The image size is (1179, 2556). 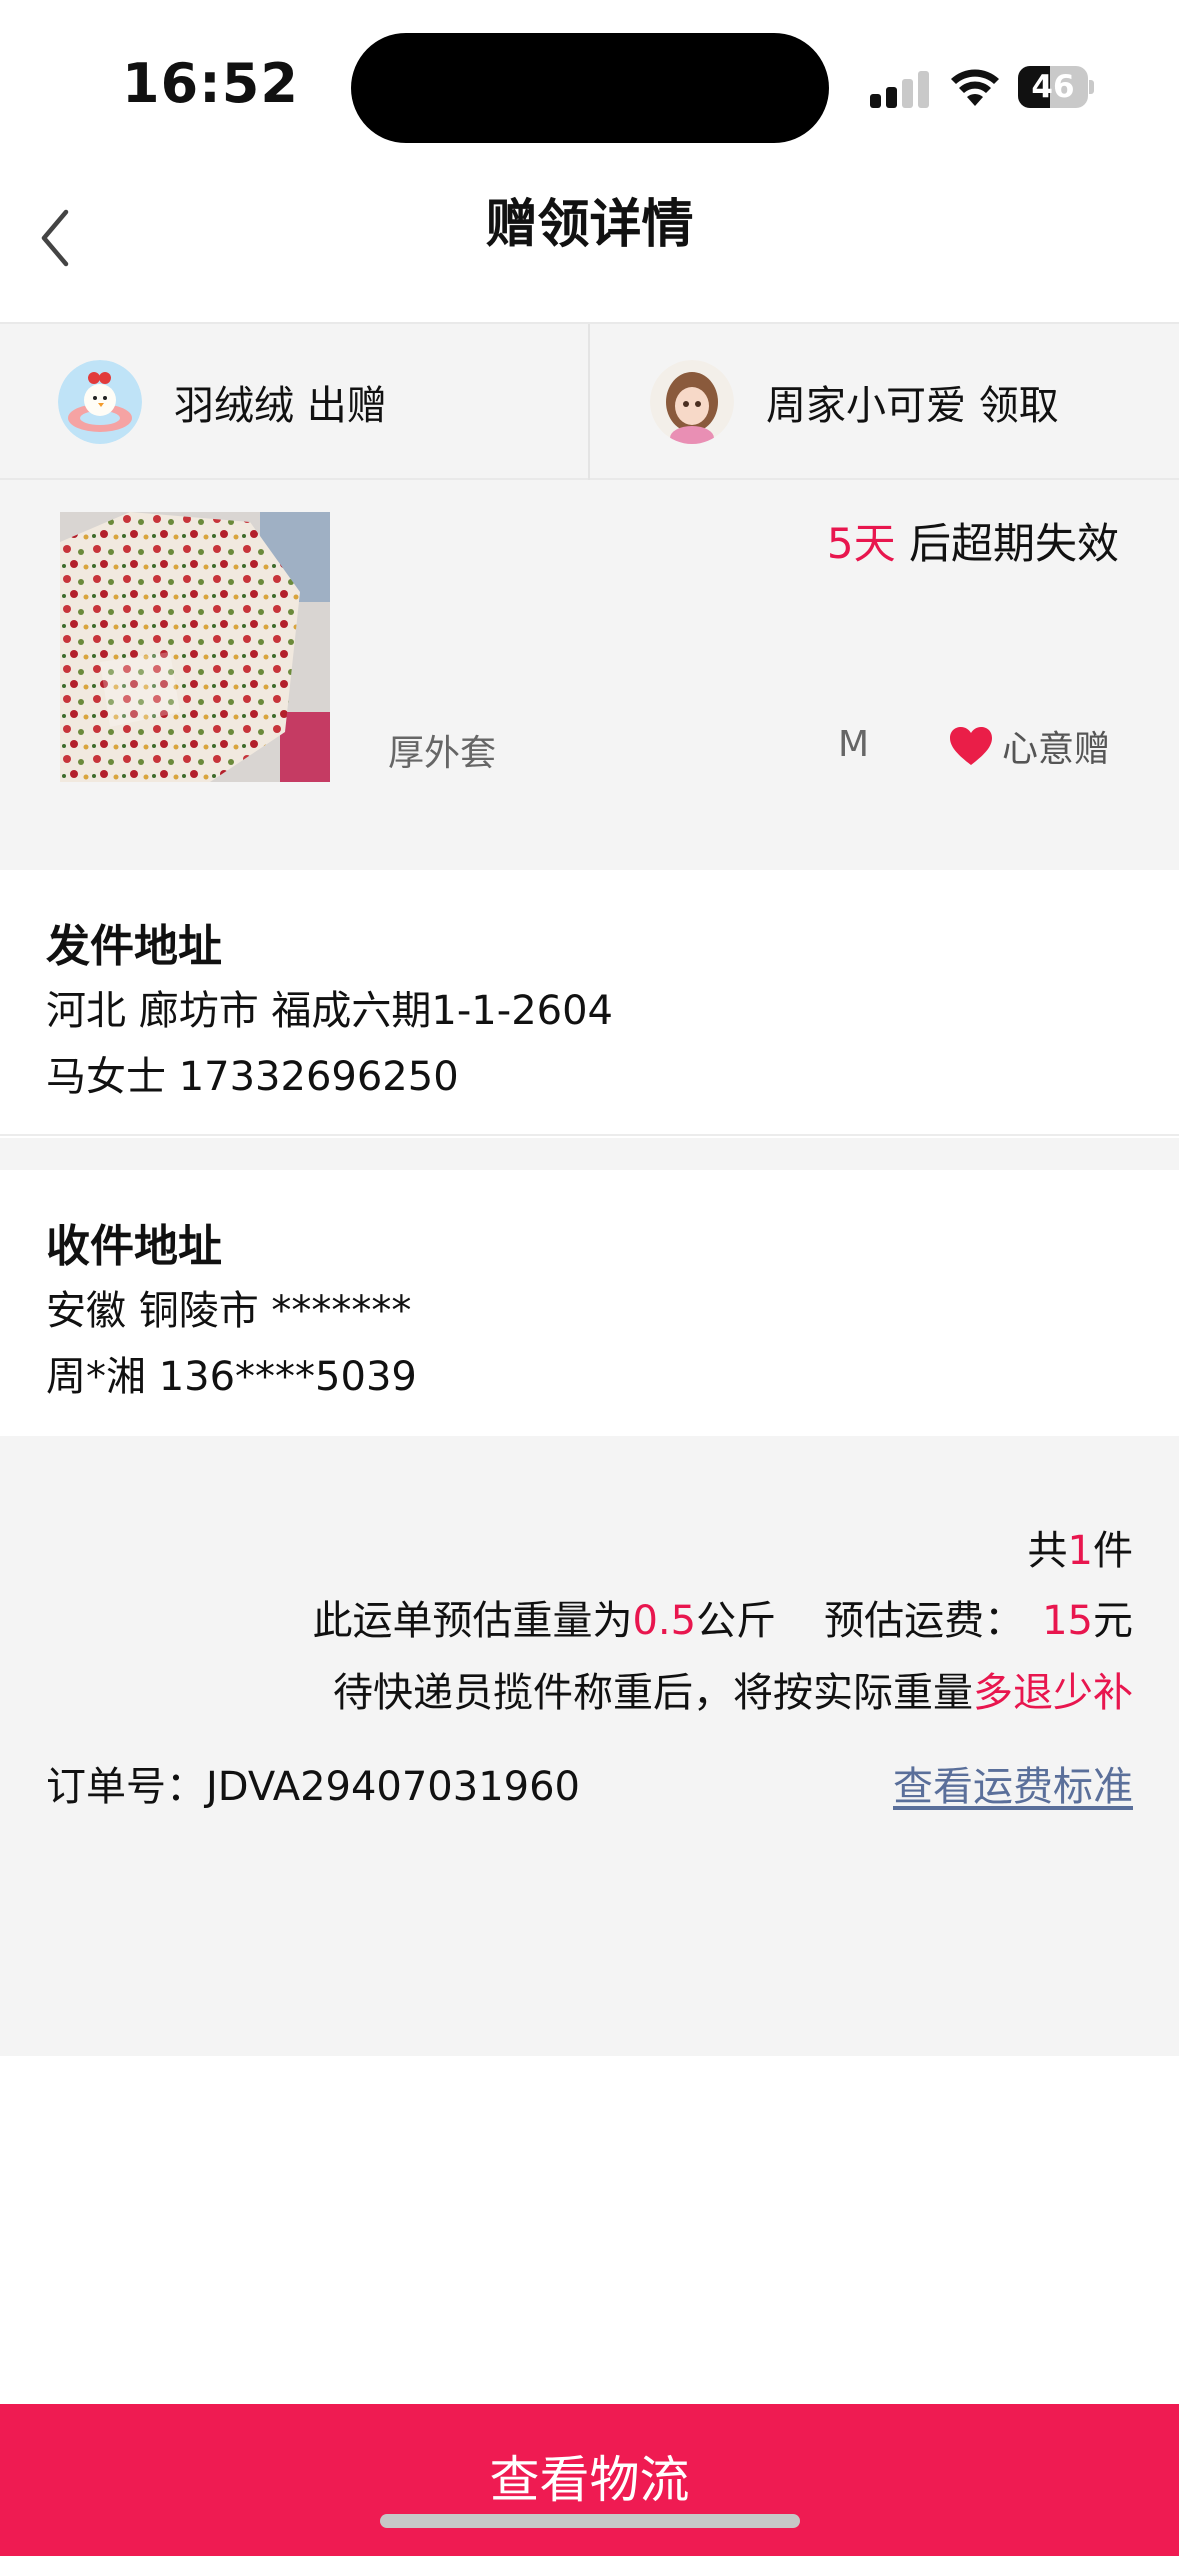 I want to click on note-prefix: 待快递员揽件称重后，将按实际重量, so click(x=653, y=1693).